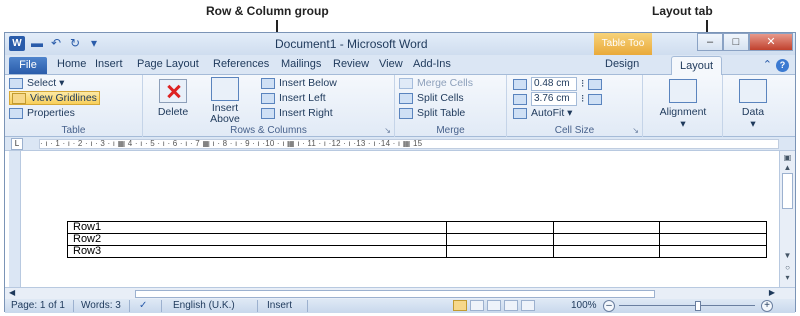 Image resolution: width=800 pixels, height=316 pixels. Describe the element at coordinates (293, 98) in the screenshot. I see `insert-left-button: Insert Left` at that location.